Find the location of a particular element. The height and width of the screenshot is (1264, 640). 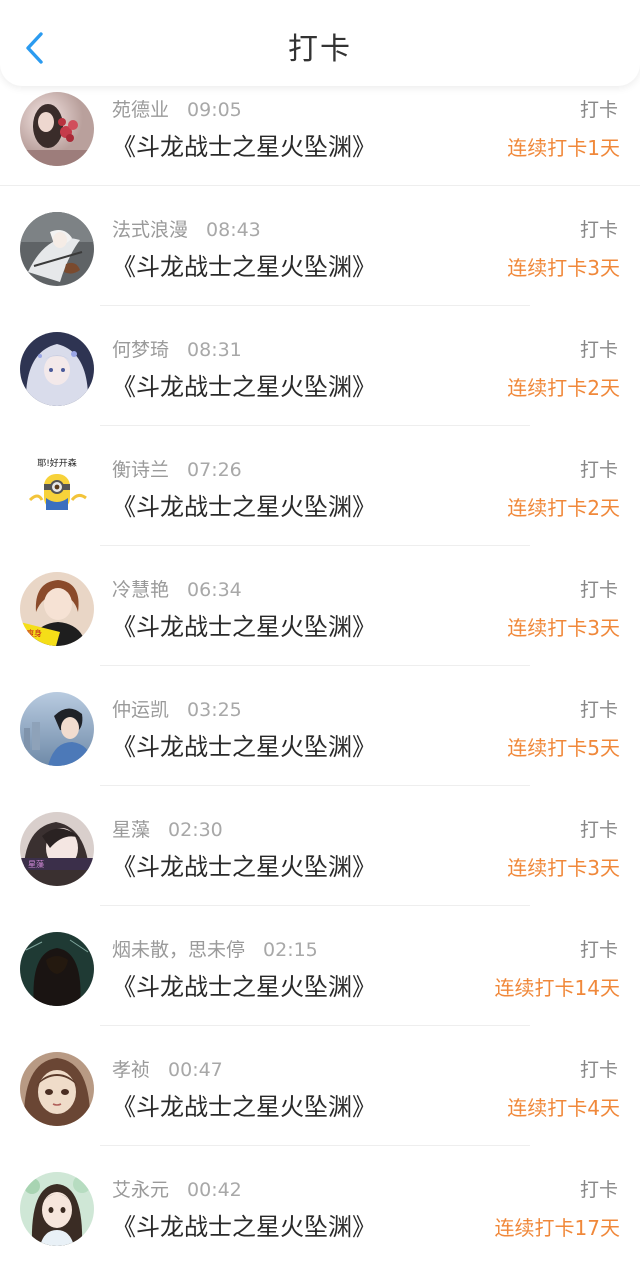

streak-badge: 连续打卡17天 is located at coordinates (557, 1228).